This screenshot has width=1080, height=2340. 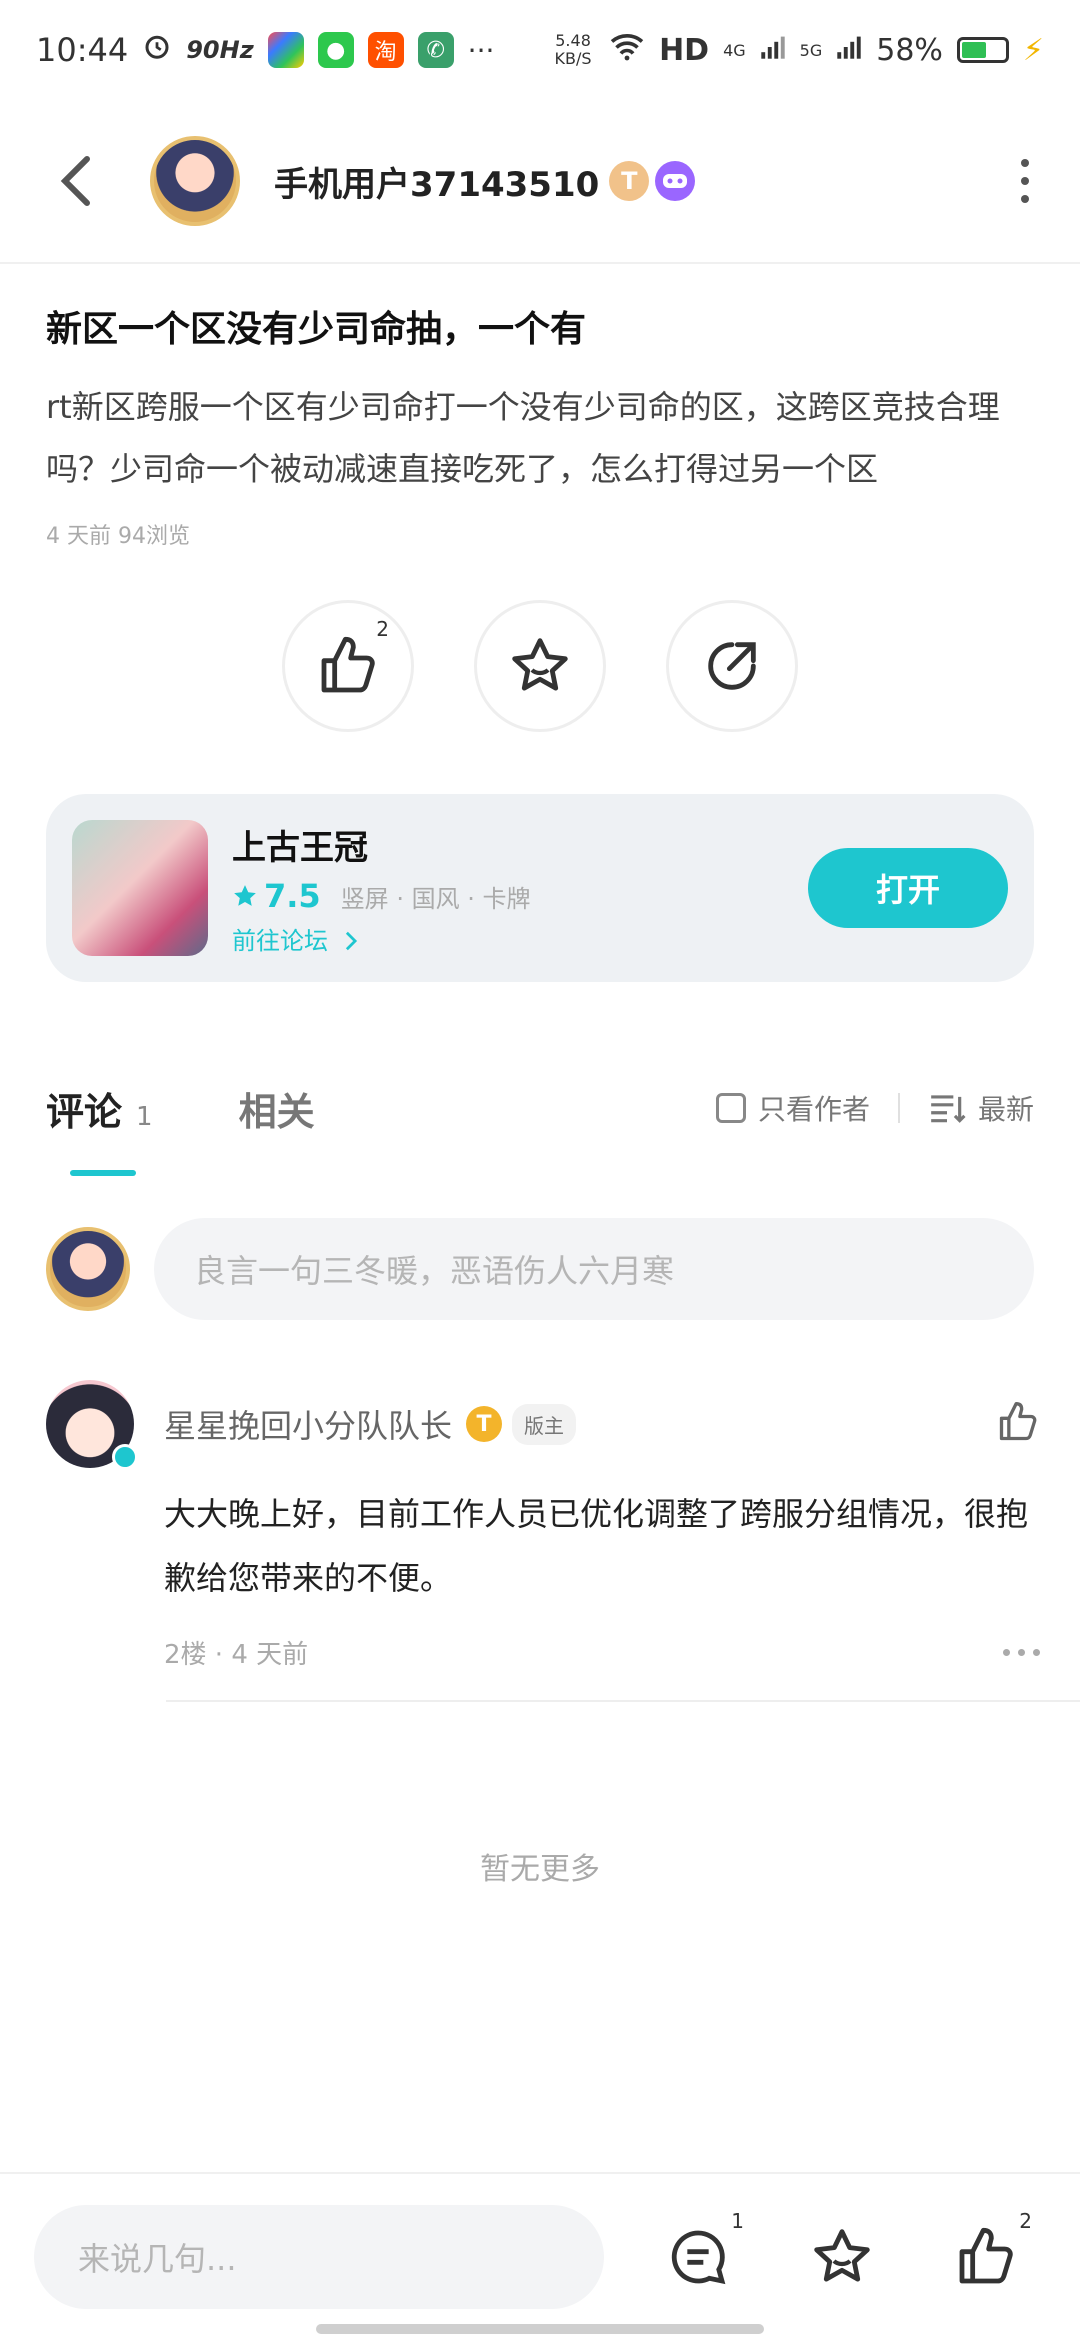 What do you see at coordinates (623, 1701) in the screenshot?
I see `comment-divider` at bounding box center [623, 1701].